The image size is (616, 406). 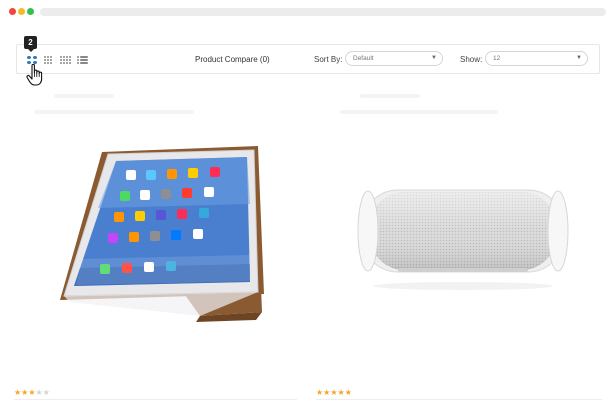 What do you see at coordinates (30, 44) in the screenshot?
I see `step-callout-badge: 2` at bounding box center [30, 44].